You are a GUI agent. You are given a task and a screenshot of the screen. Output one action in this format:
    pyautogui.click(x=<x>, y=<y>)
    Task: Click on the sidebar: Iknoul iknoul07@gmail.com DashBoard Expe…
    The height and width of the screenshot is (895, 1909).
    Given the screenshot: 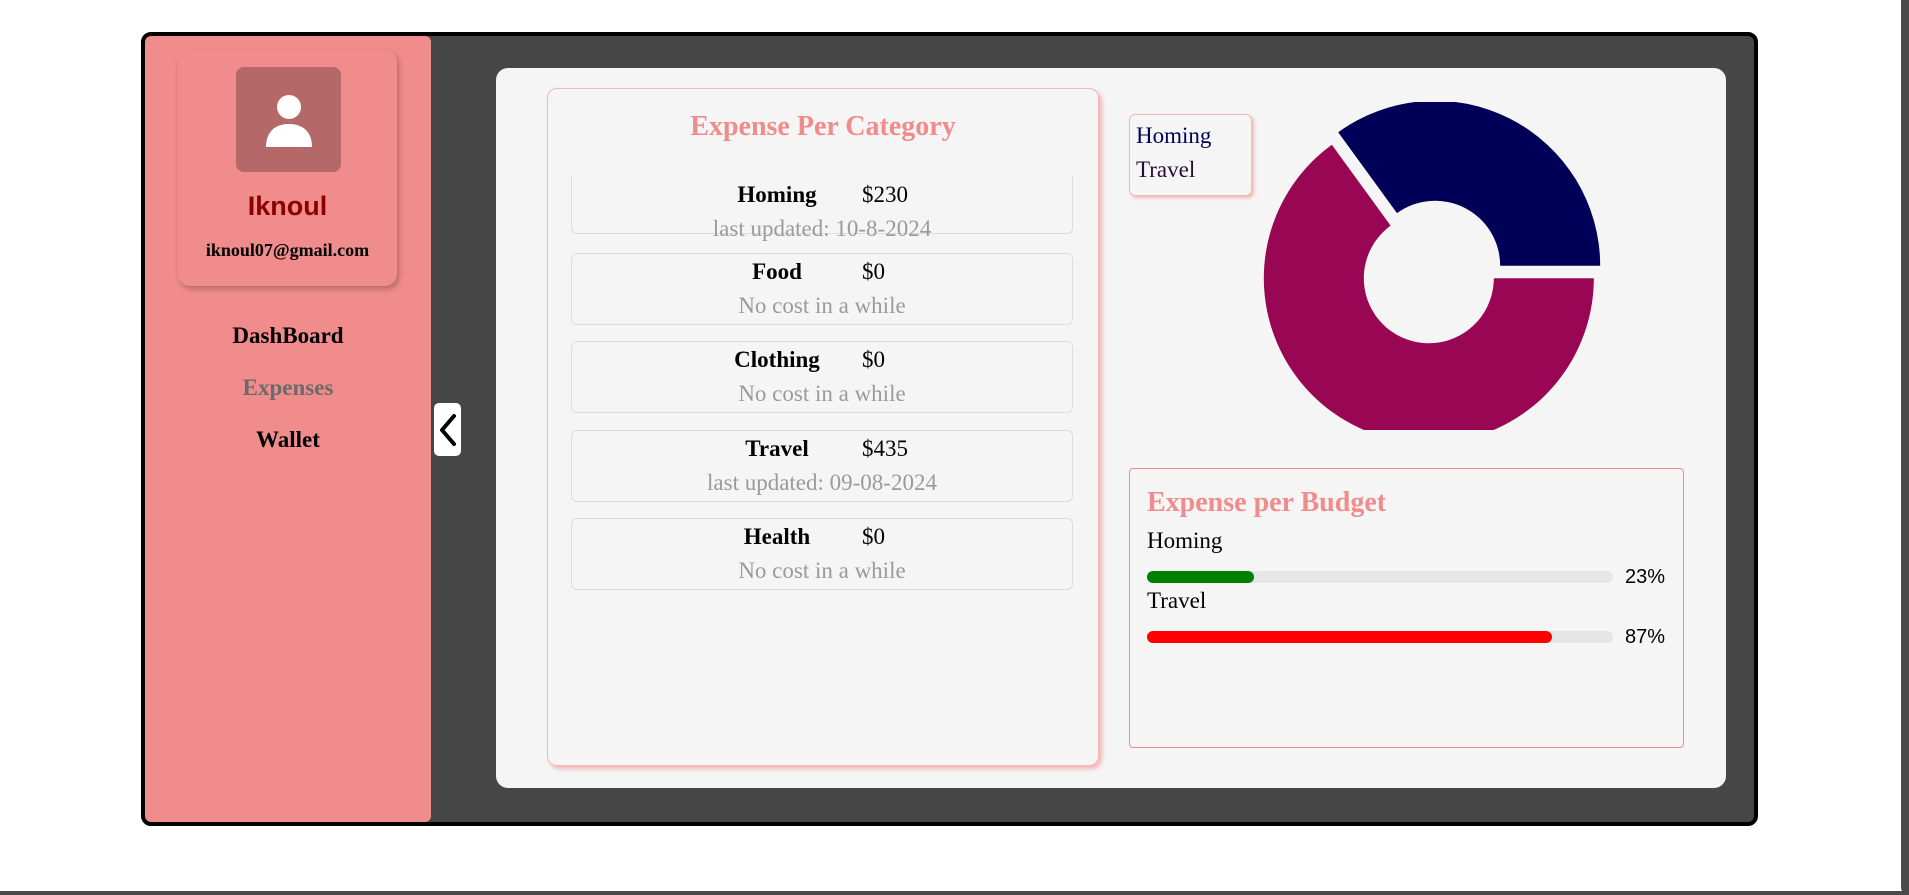 What is the action you would take?
    pyautogui.click(x=288, y=429)
    